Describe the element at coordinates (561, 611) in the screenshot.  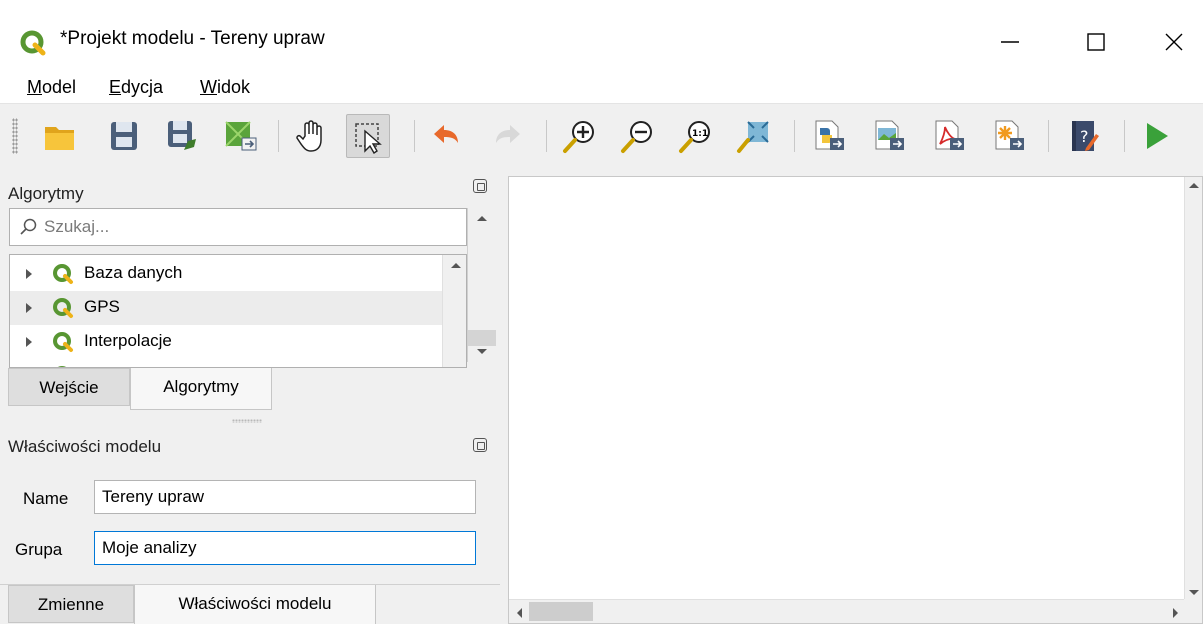
I see `canvas-scroll-thumb` at that location.